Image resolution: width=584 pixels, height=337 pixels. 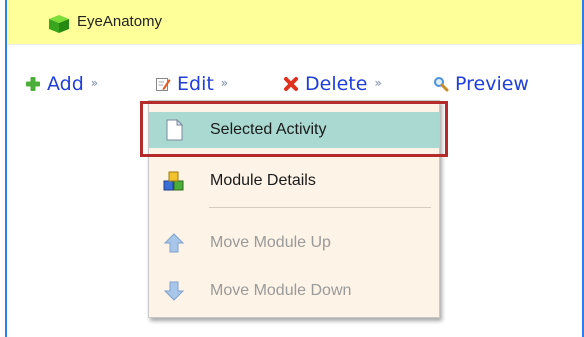 I want to click on preview-label: Preview, so click(x=492, y=84).